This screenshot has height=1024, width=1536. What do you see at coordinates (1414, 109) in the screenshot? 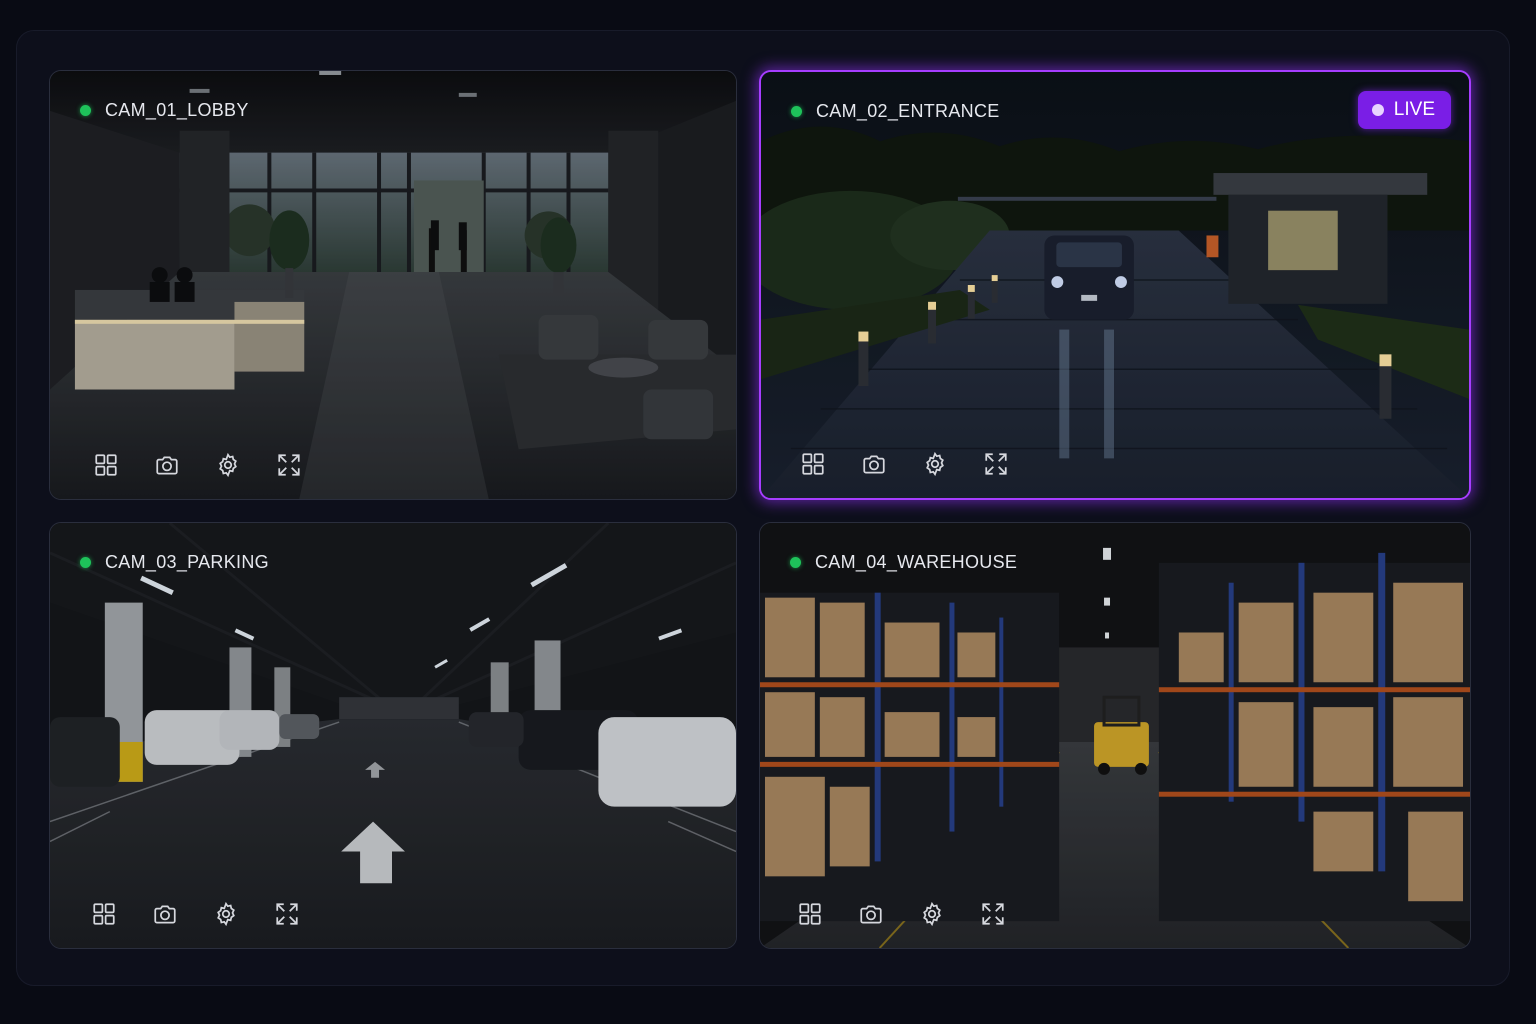
I see `live-label: LIVE` at bounding box center [1414, 109].